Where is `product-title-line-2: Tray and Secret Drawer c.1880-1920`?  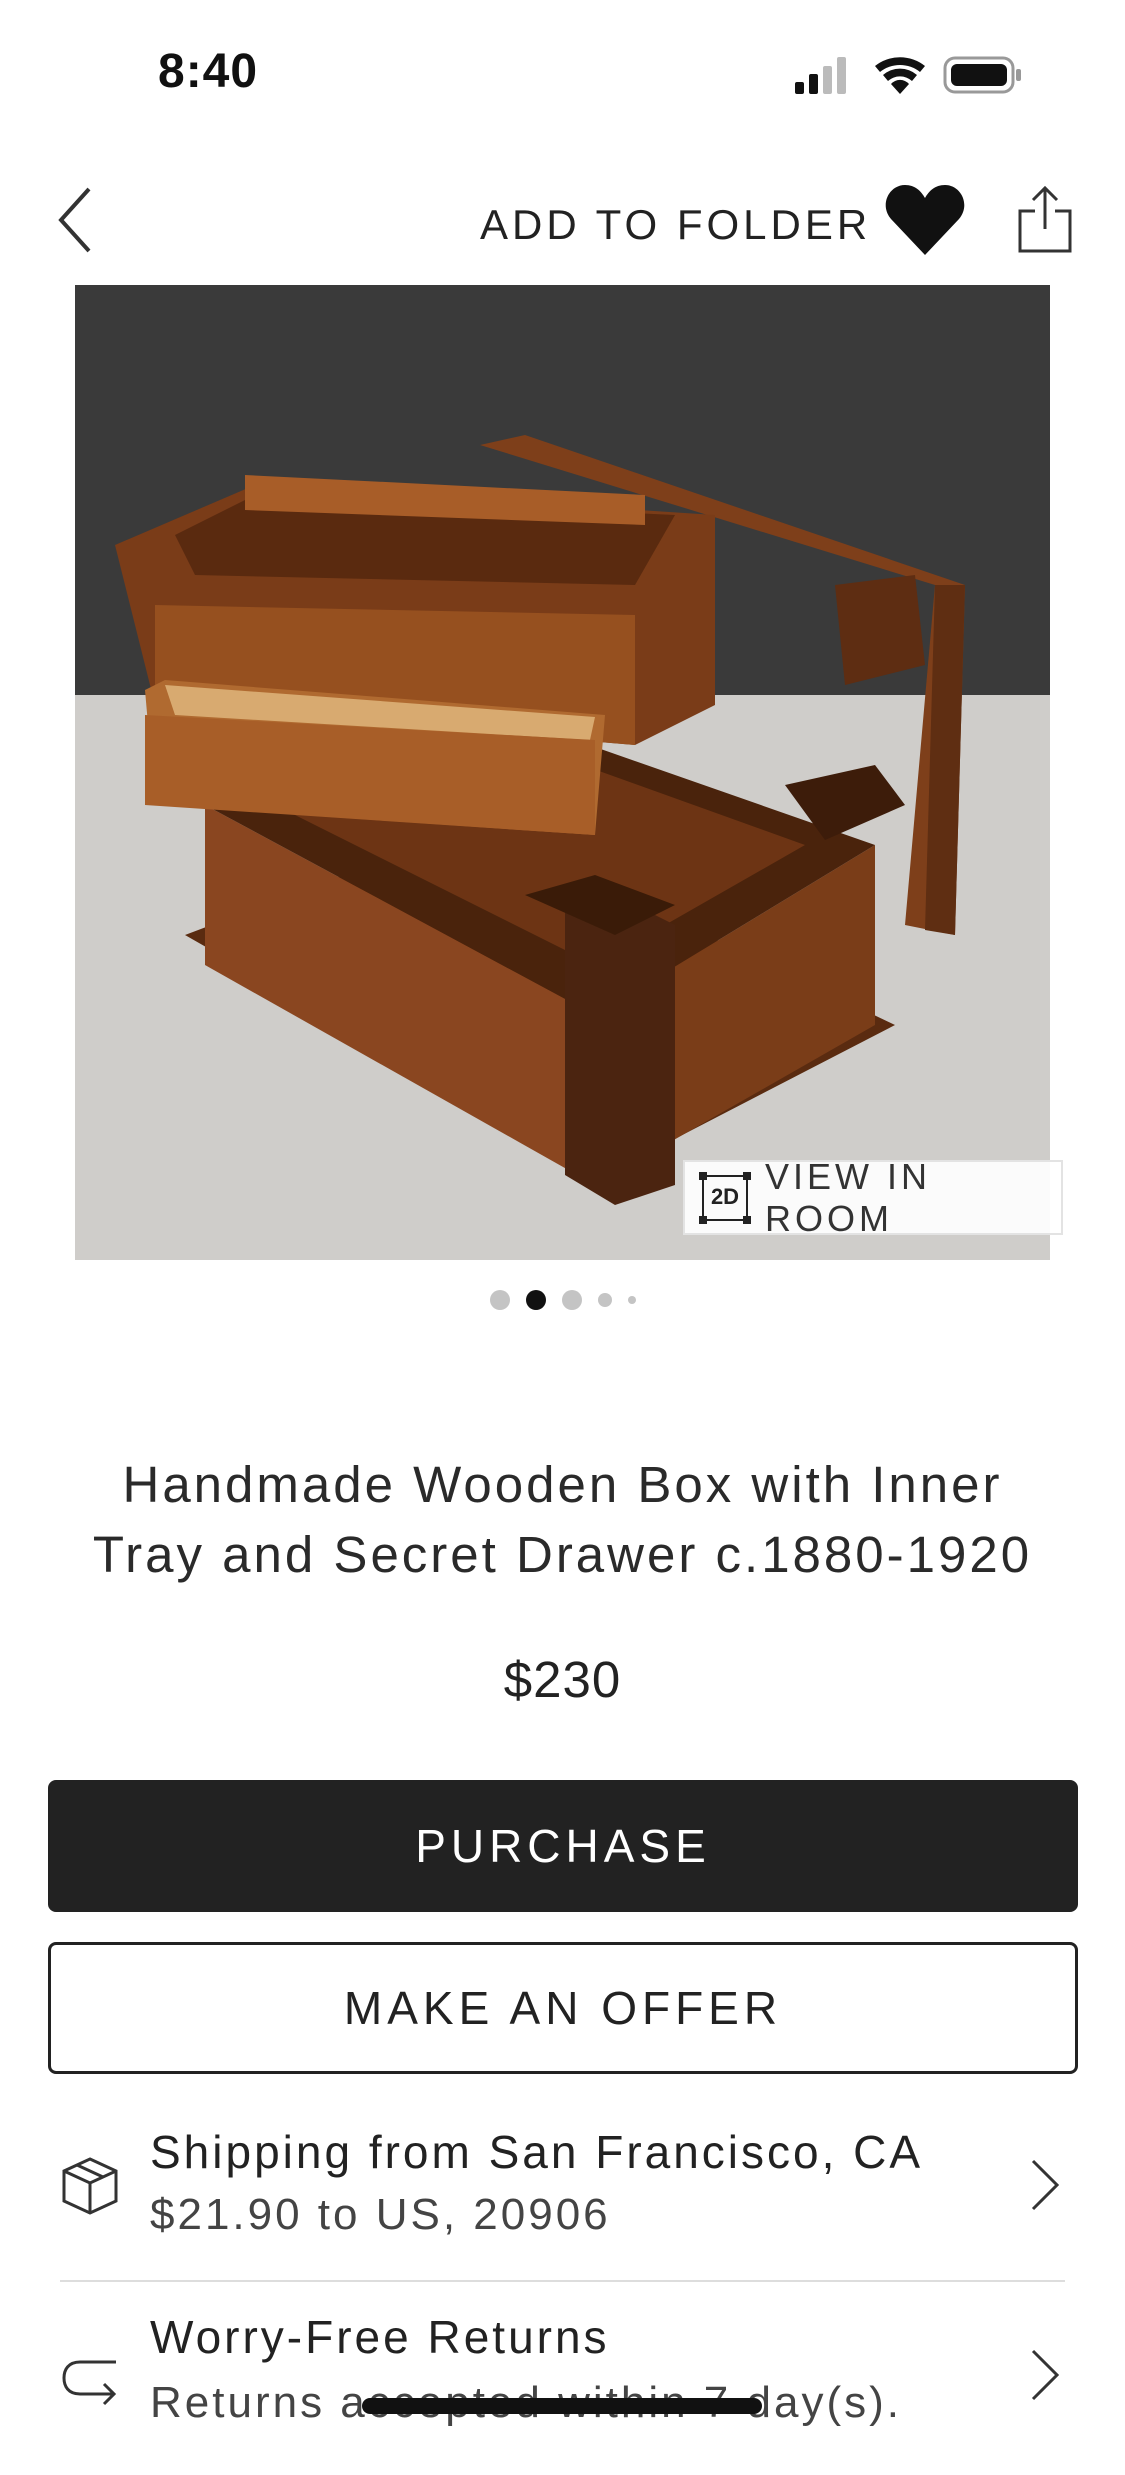 product-title-line-2: Tray and Secret Drawer c.1880-1920 is located at coordinates (562, 1554).